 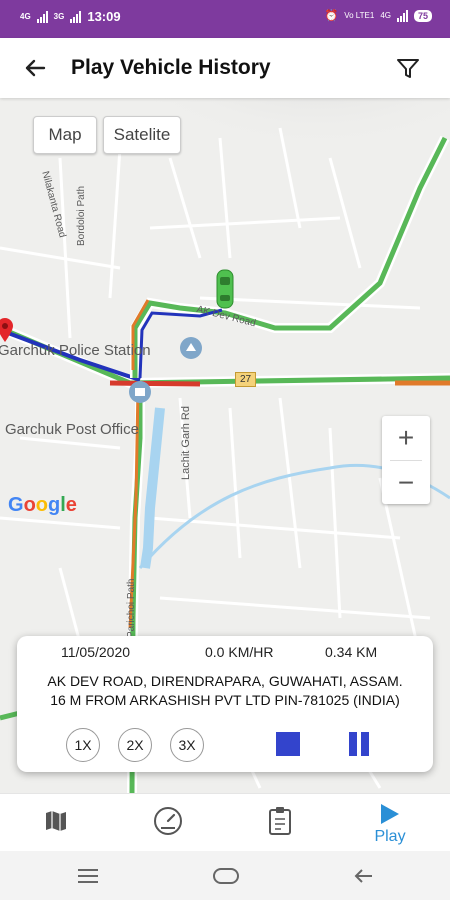 I want to click on post-office-icon, so click(x=140, y=392).